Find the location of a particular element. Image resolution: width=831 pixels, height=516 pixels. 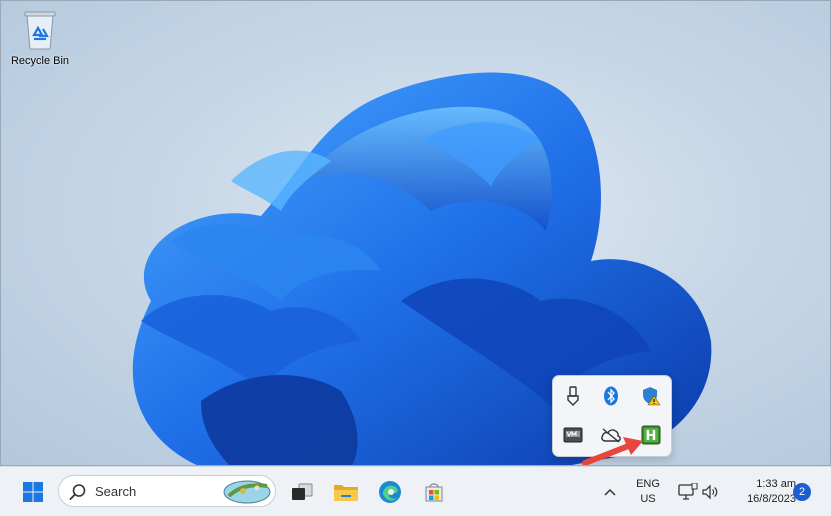

speaker-icon is located at coordinates (710, 492).